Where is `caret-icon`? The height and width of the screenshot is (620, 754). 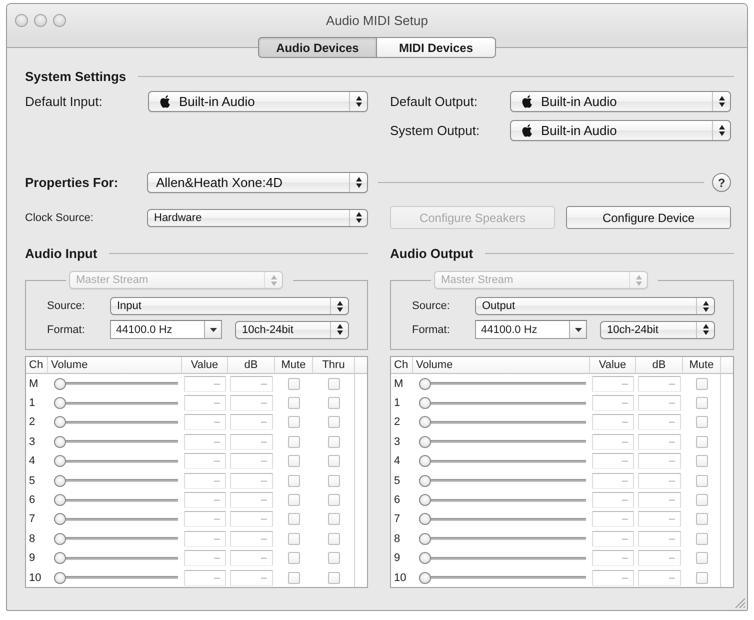 caret-icon is located at coordinates (578, 330).